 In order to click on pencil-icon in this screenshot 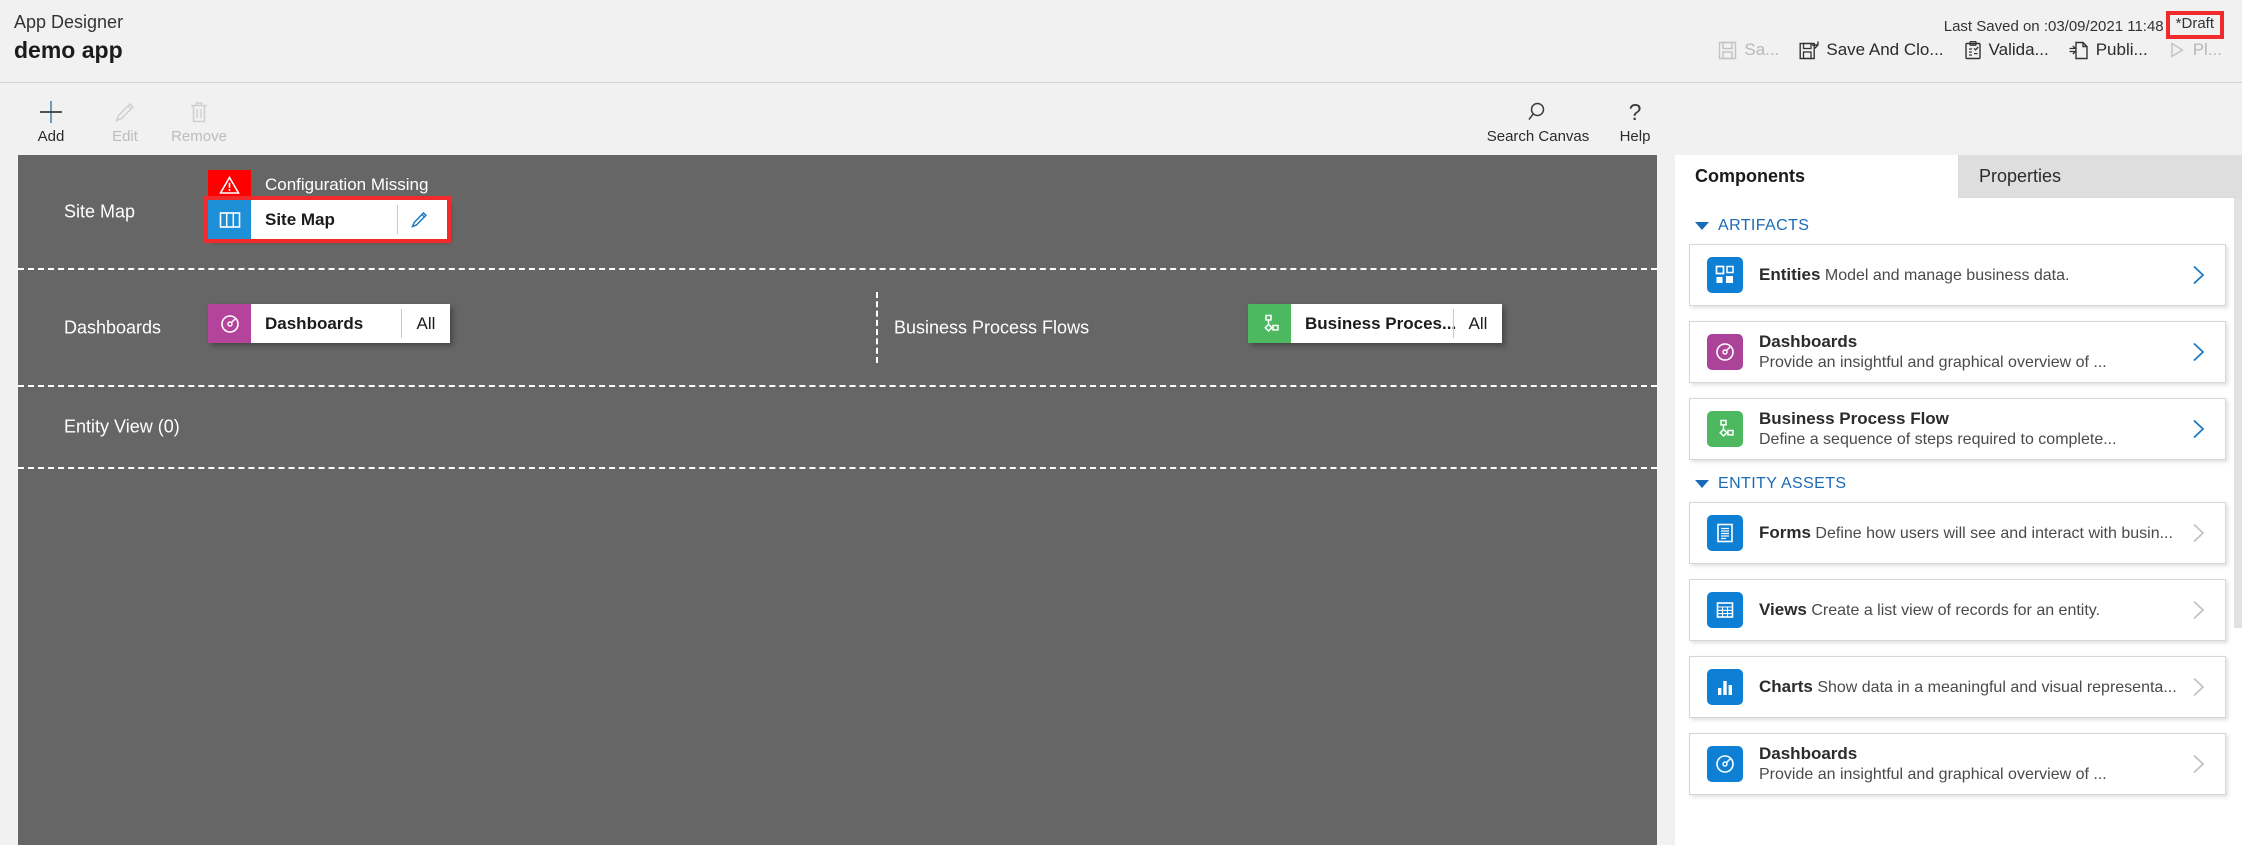, I will do `click(125, 112)`.